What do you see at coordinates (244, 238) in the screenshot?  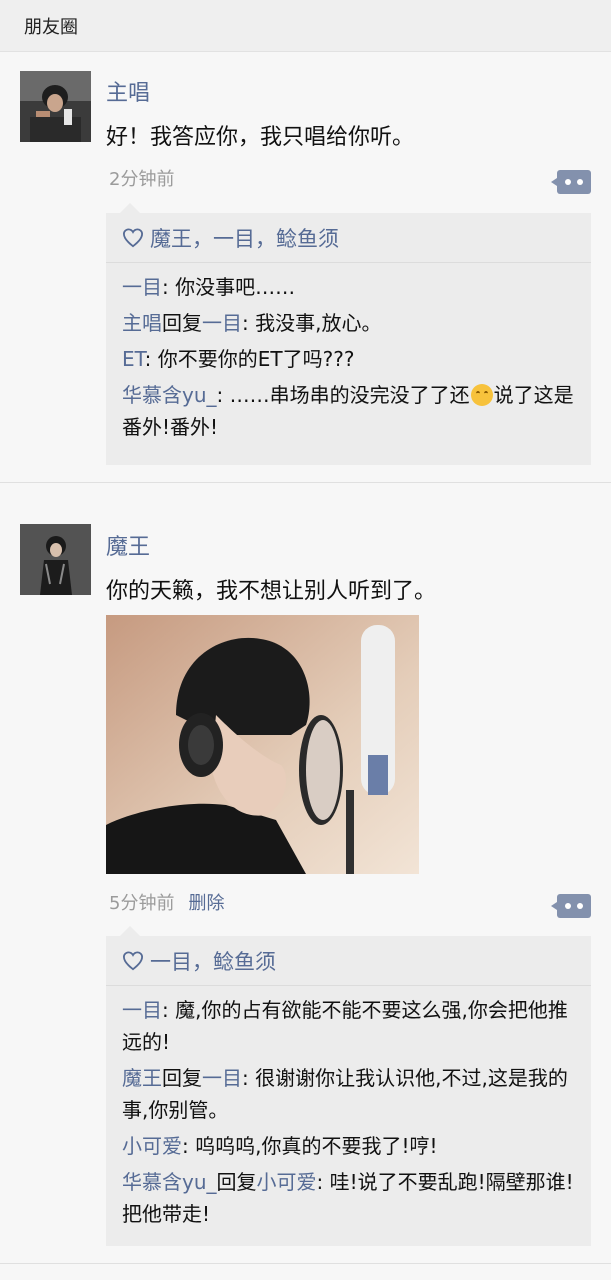 I see `likes-names: 魔王，一目，鲶鱼须` at bounding box center [244, 238].